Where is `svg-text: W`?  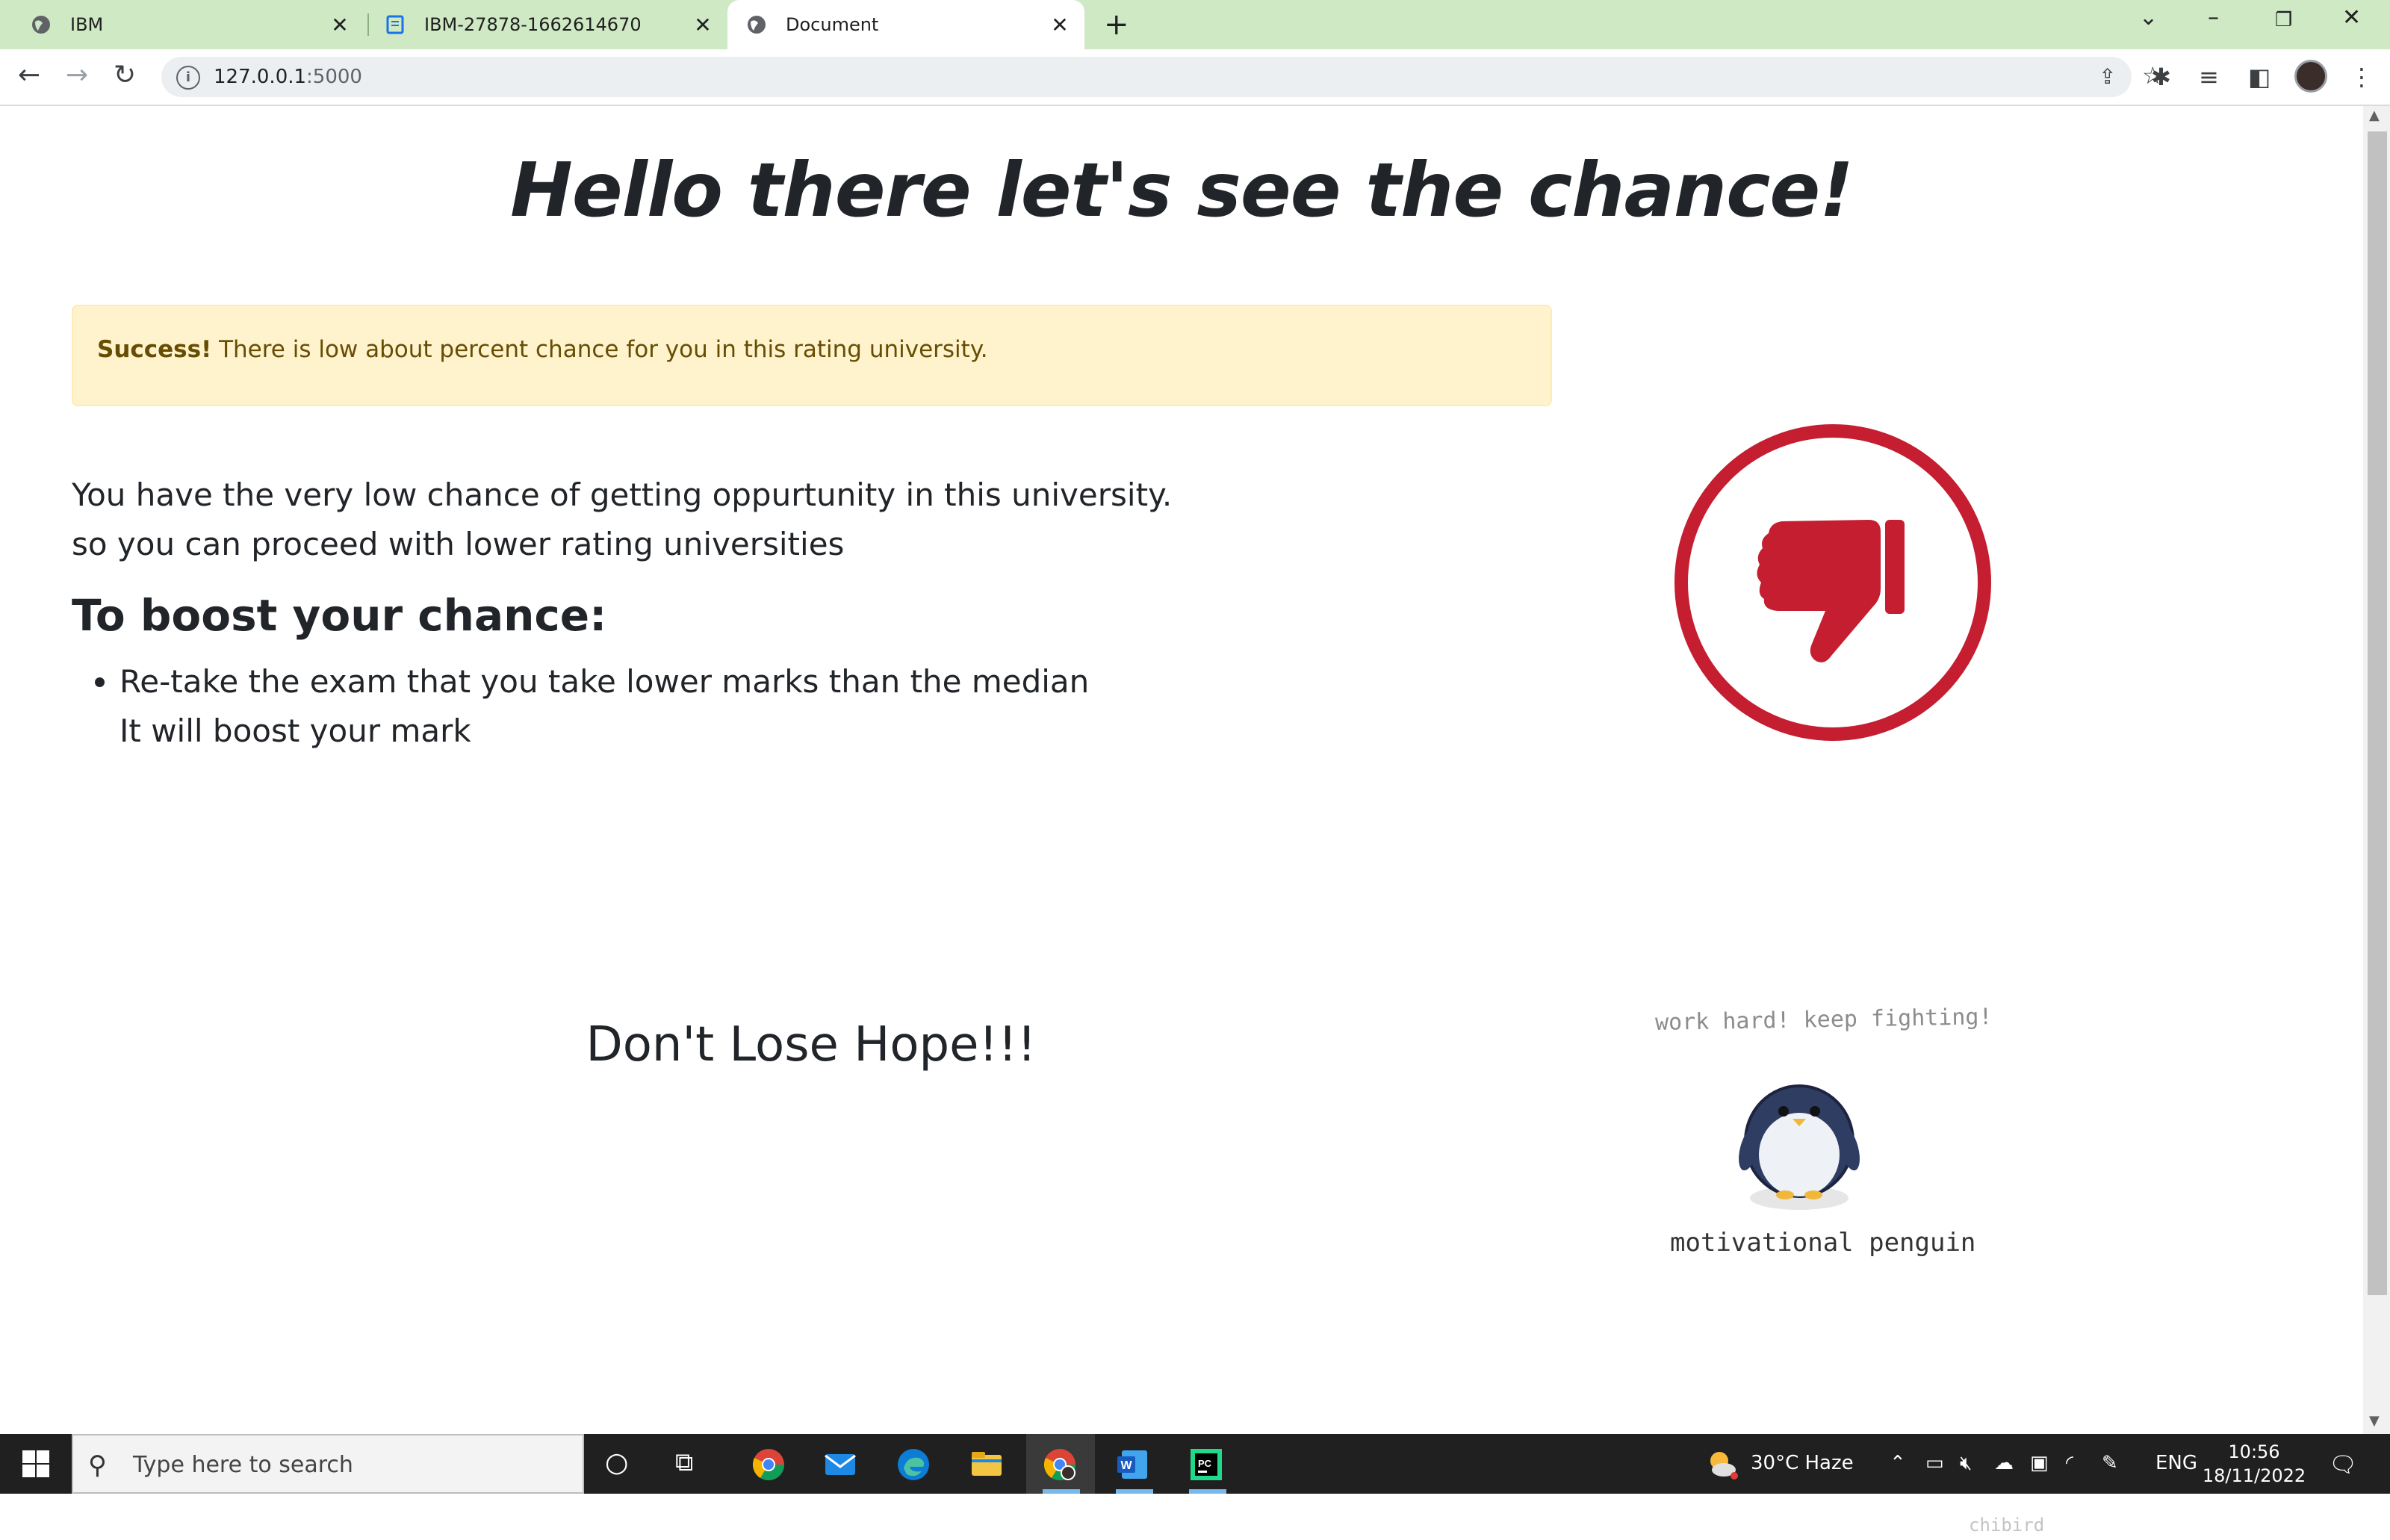
svg-text: W is located at coordinates (1126, 1465).